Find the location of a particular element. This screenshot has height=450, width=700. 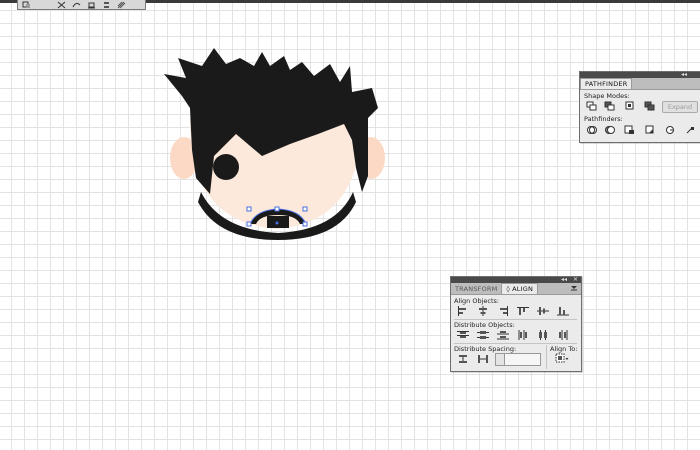

anchor-point is located at coordinates (277, 223).